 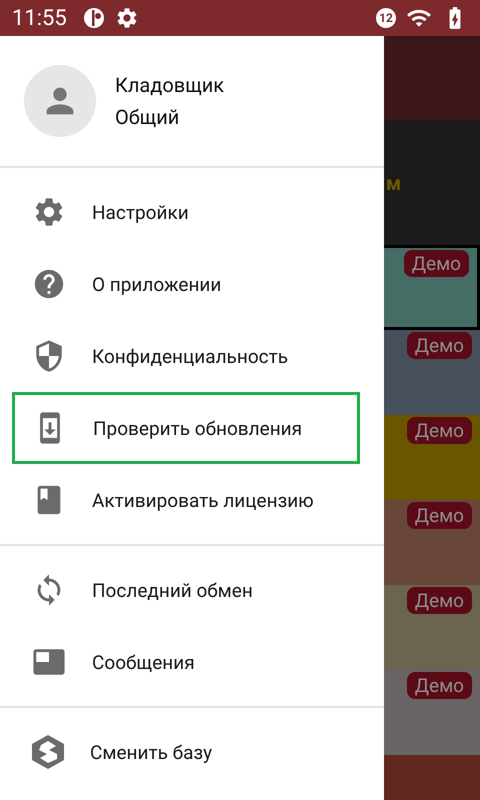 I want to click on menu-label: Сменить базу, so click(x=151, y=752).